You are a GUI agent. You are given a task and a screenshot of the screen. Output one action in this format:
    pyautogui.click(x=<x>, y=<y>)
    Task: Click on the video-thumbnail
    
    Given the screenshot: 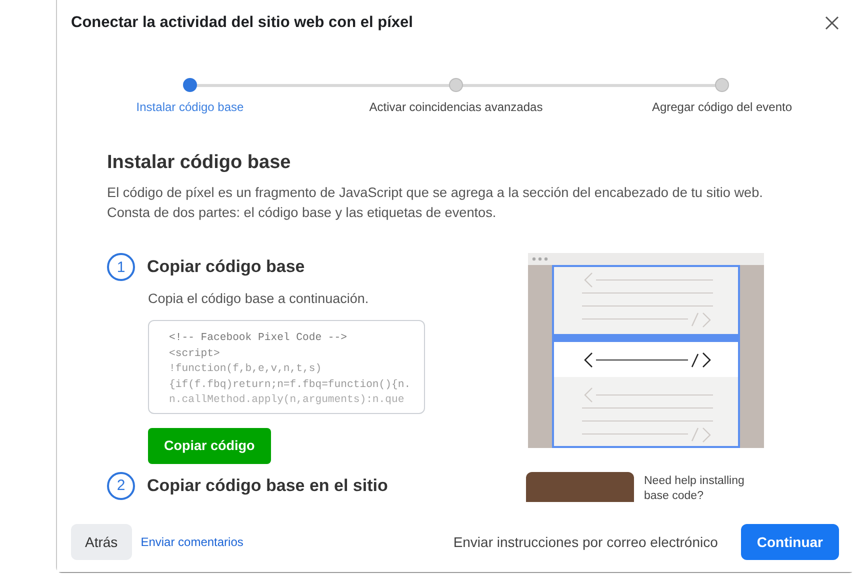 What is the action you would take?
    pyautogui.click(x=580, y=487)
    